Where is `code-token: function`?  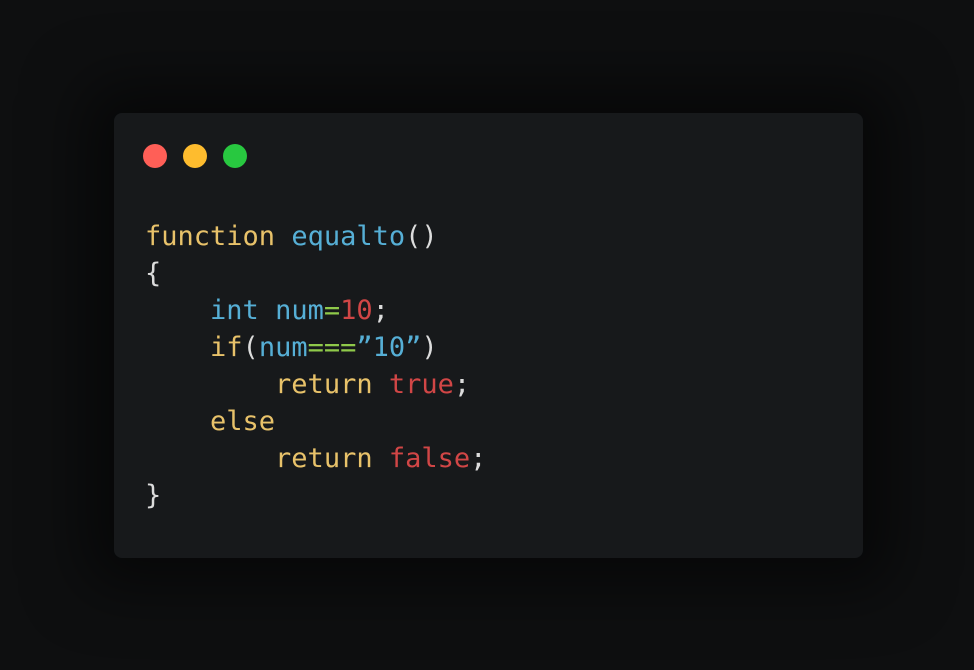
code-token: function is located at coordinates (210, 236).